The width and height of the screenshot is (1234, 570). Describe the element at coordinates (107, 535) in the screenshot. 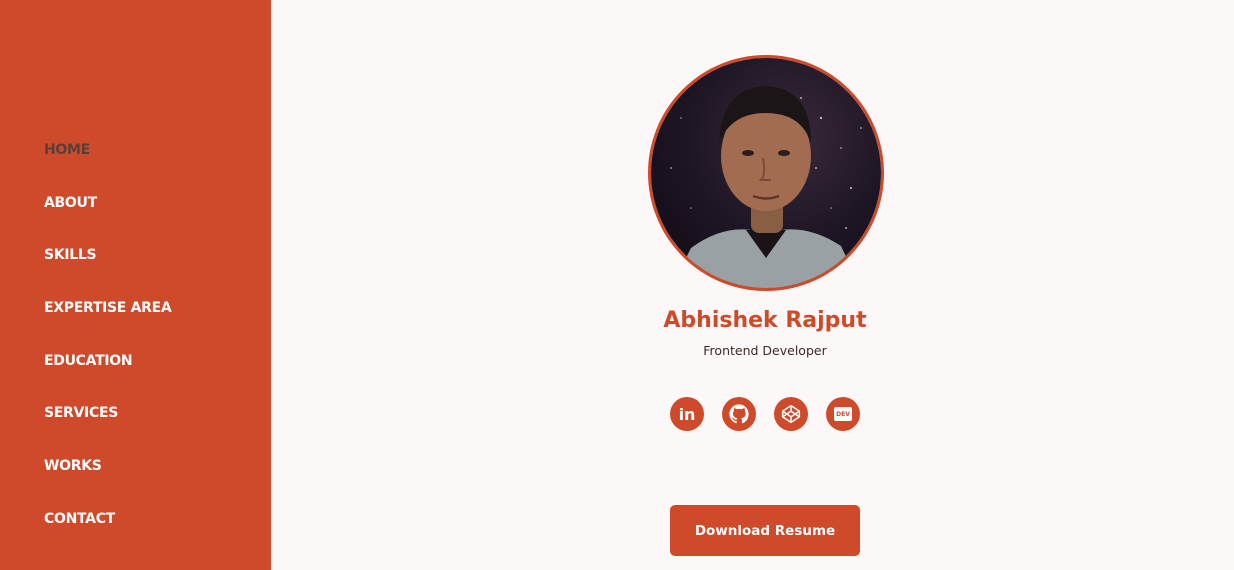

I see `nav-item-contact: CONTACT` at that location.